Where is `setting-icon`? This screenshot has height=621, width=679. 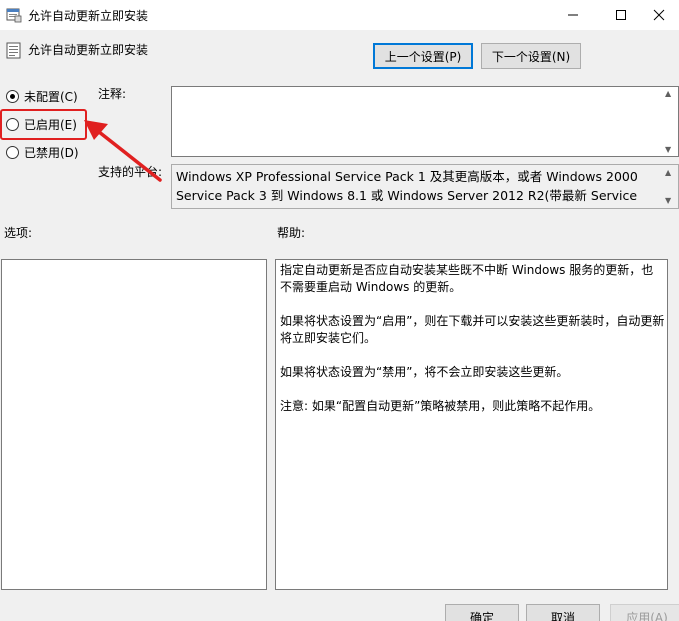
setting-icon is located at coordinates (13, 50).